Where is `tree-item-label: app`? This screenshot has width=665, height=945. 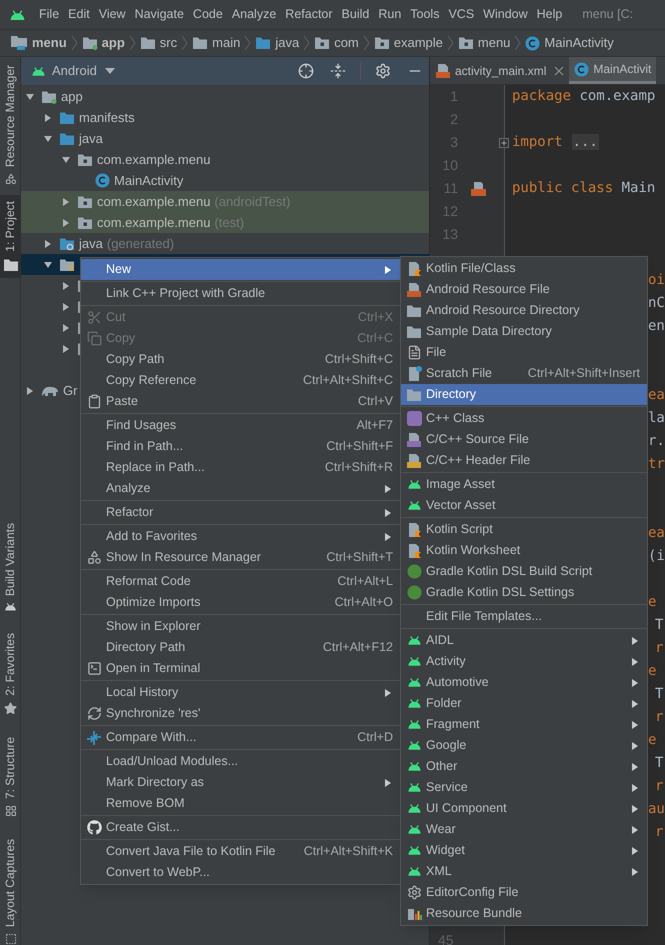
tree-item-label: app is located at coordinates (72, 97).